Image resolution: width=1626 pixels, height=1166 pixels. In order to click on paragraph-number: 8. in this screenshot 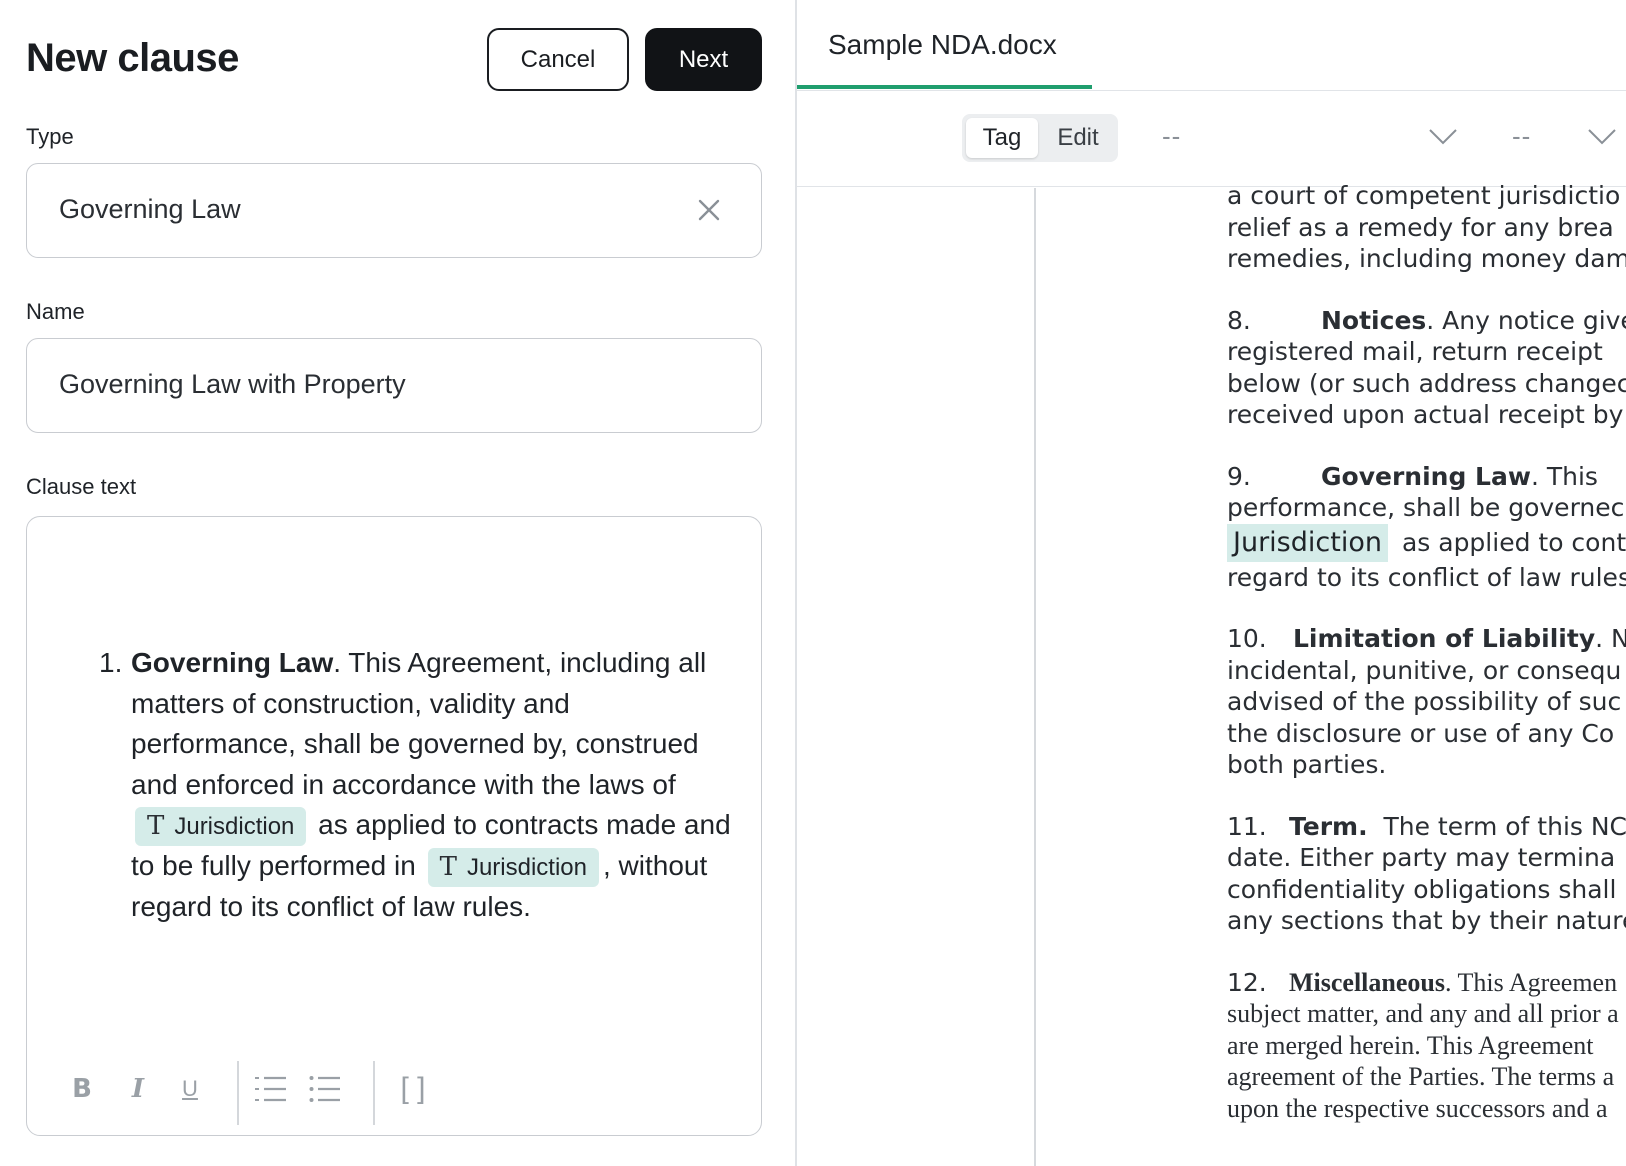, I will do `click(1239, 320)`.